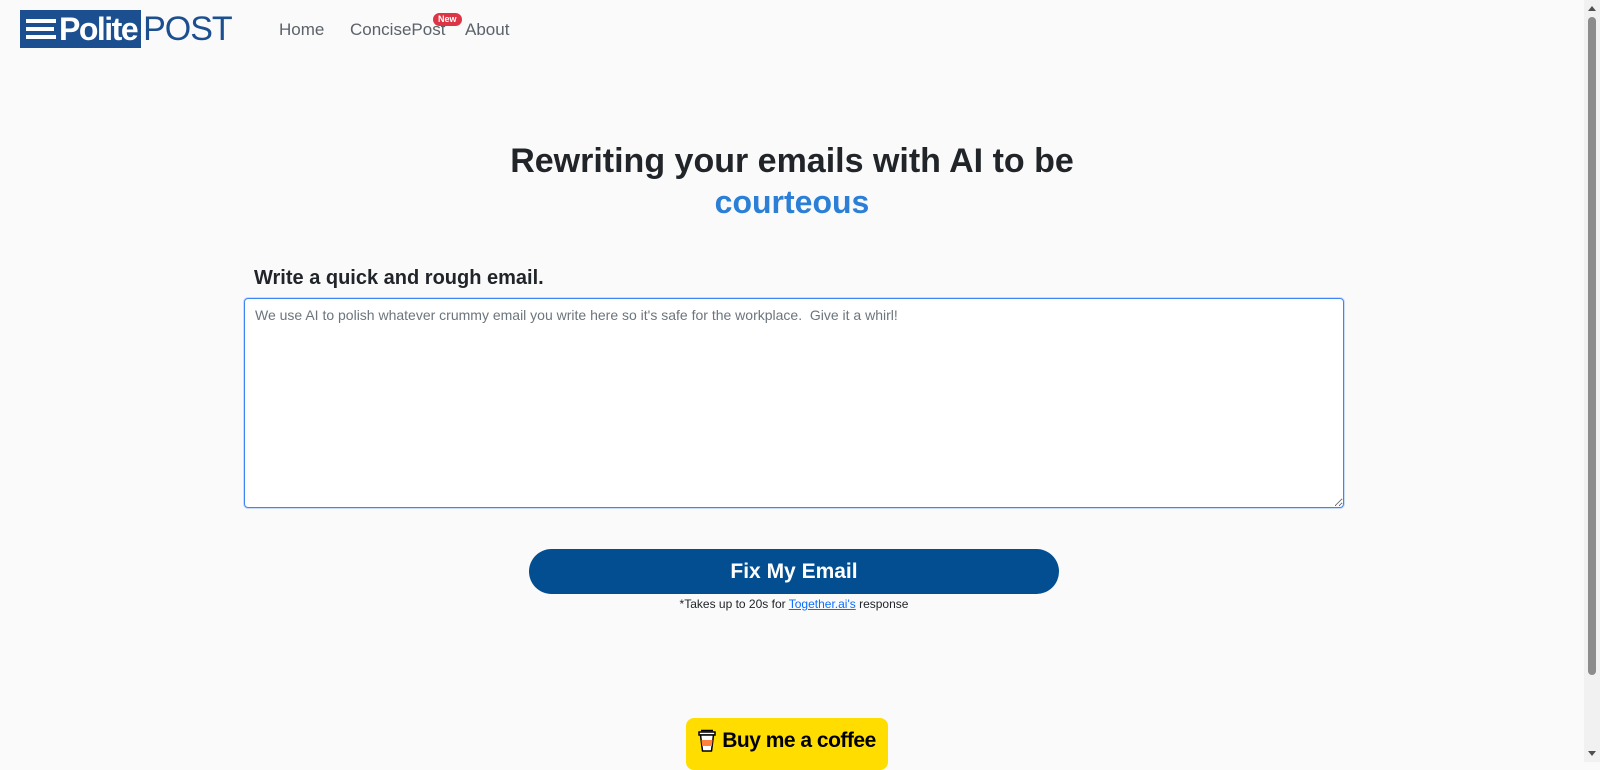  Describe the element at coordinates (882, 604) in the screenshot. I see `note-suffix: response` at that location.